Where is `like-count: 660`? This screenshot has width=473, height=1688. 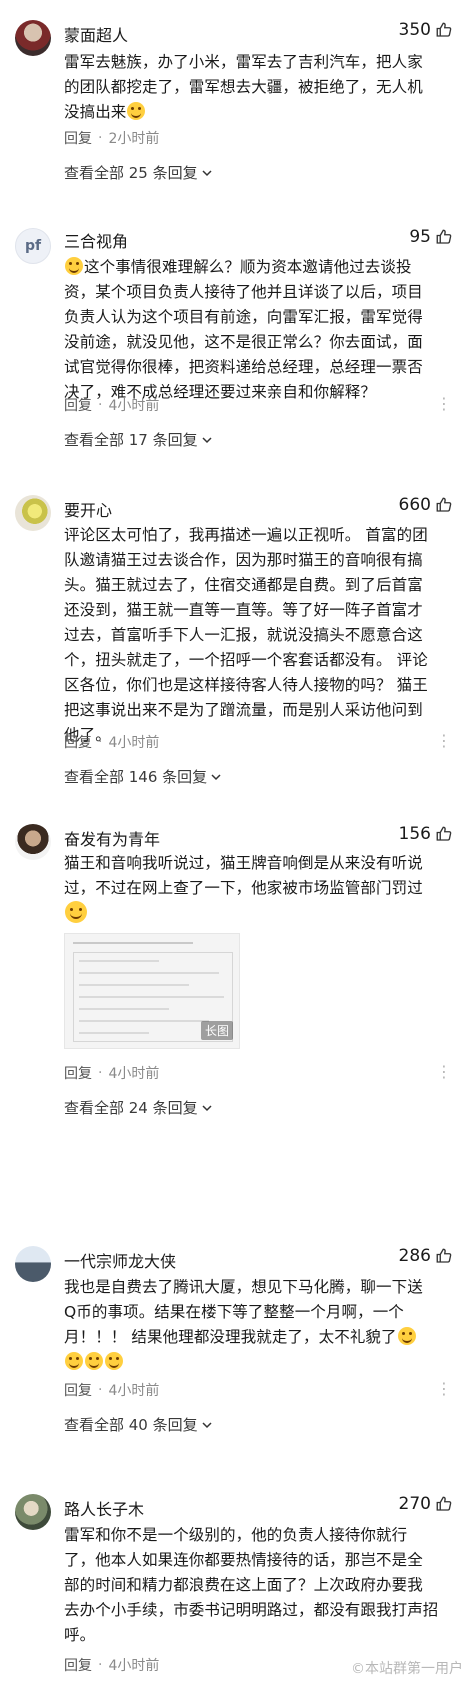
like-count: 660 is located at coordinates (414, 505).